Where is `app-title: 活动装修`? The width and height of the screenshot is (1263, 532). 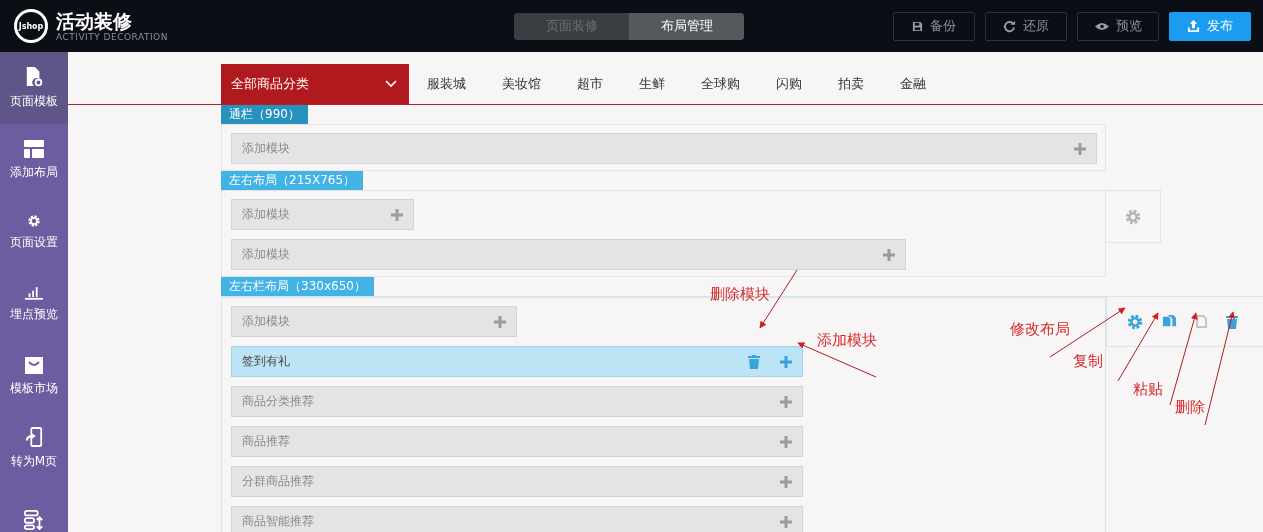 app-title: 活动装修 is located at coordinates (94, 21).